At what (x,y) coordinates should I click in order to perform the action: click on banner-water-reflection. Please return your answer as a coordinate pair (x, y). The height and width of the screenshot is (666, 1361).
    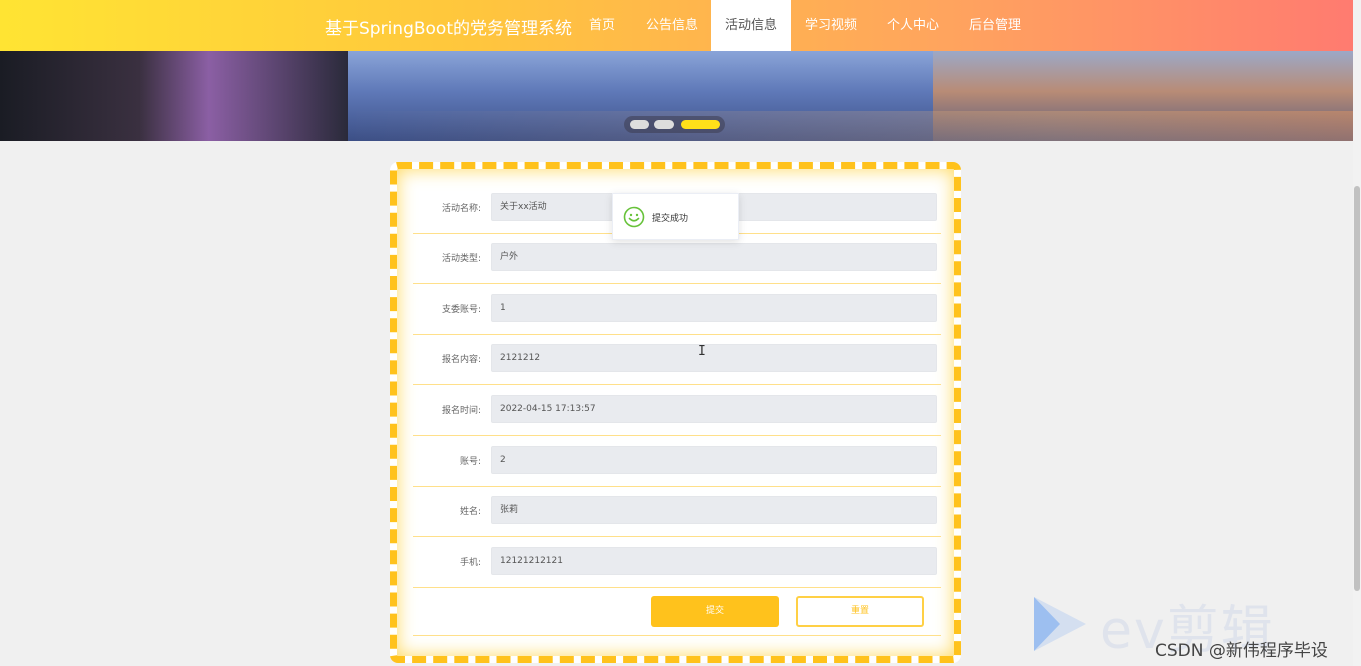
    Looking at the image, I should click on (850, 126).